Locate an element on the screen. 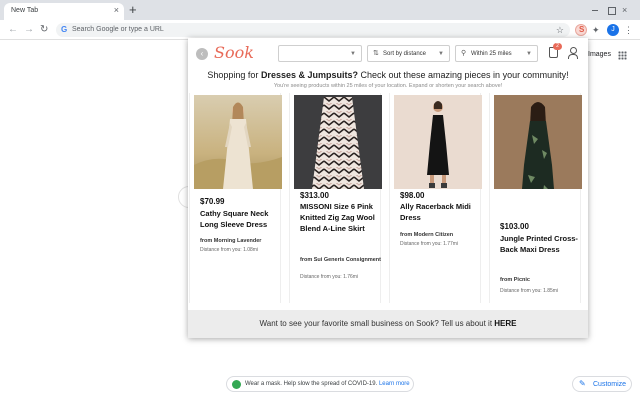  product-price: $103.00 is located at coordinates (514, 226).